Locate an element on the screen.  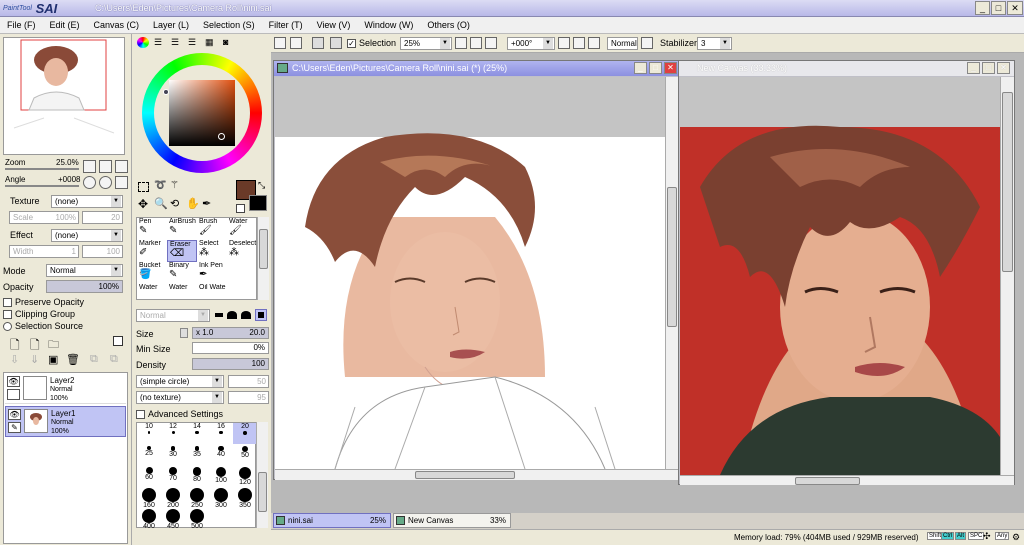
swap-colors-icon: ⤡ is located at coordinates (261, 185).